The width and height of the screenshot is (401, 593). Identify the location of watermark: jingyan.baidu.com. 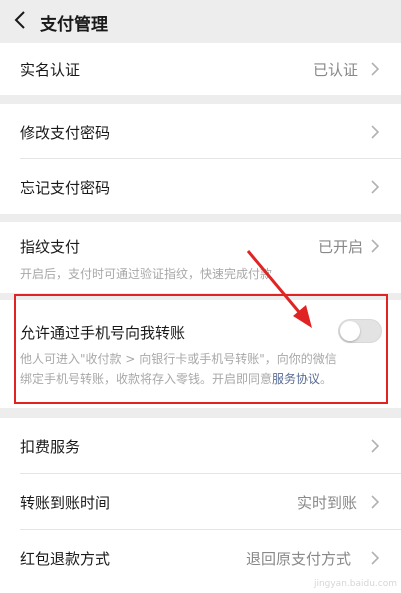
(355, 584).